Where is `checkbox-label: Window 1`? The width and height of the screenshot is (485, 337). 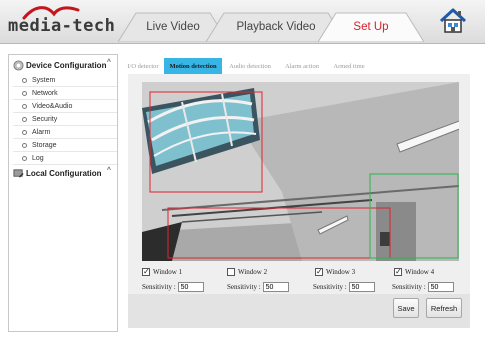
checkbox-label: Window 1 is located at coordinates (168, 272).